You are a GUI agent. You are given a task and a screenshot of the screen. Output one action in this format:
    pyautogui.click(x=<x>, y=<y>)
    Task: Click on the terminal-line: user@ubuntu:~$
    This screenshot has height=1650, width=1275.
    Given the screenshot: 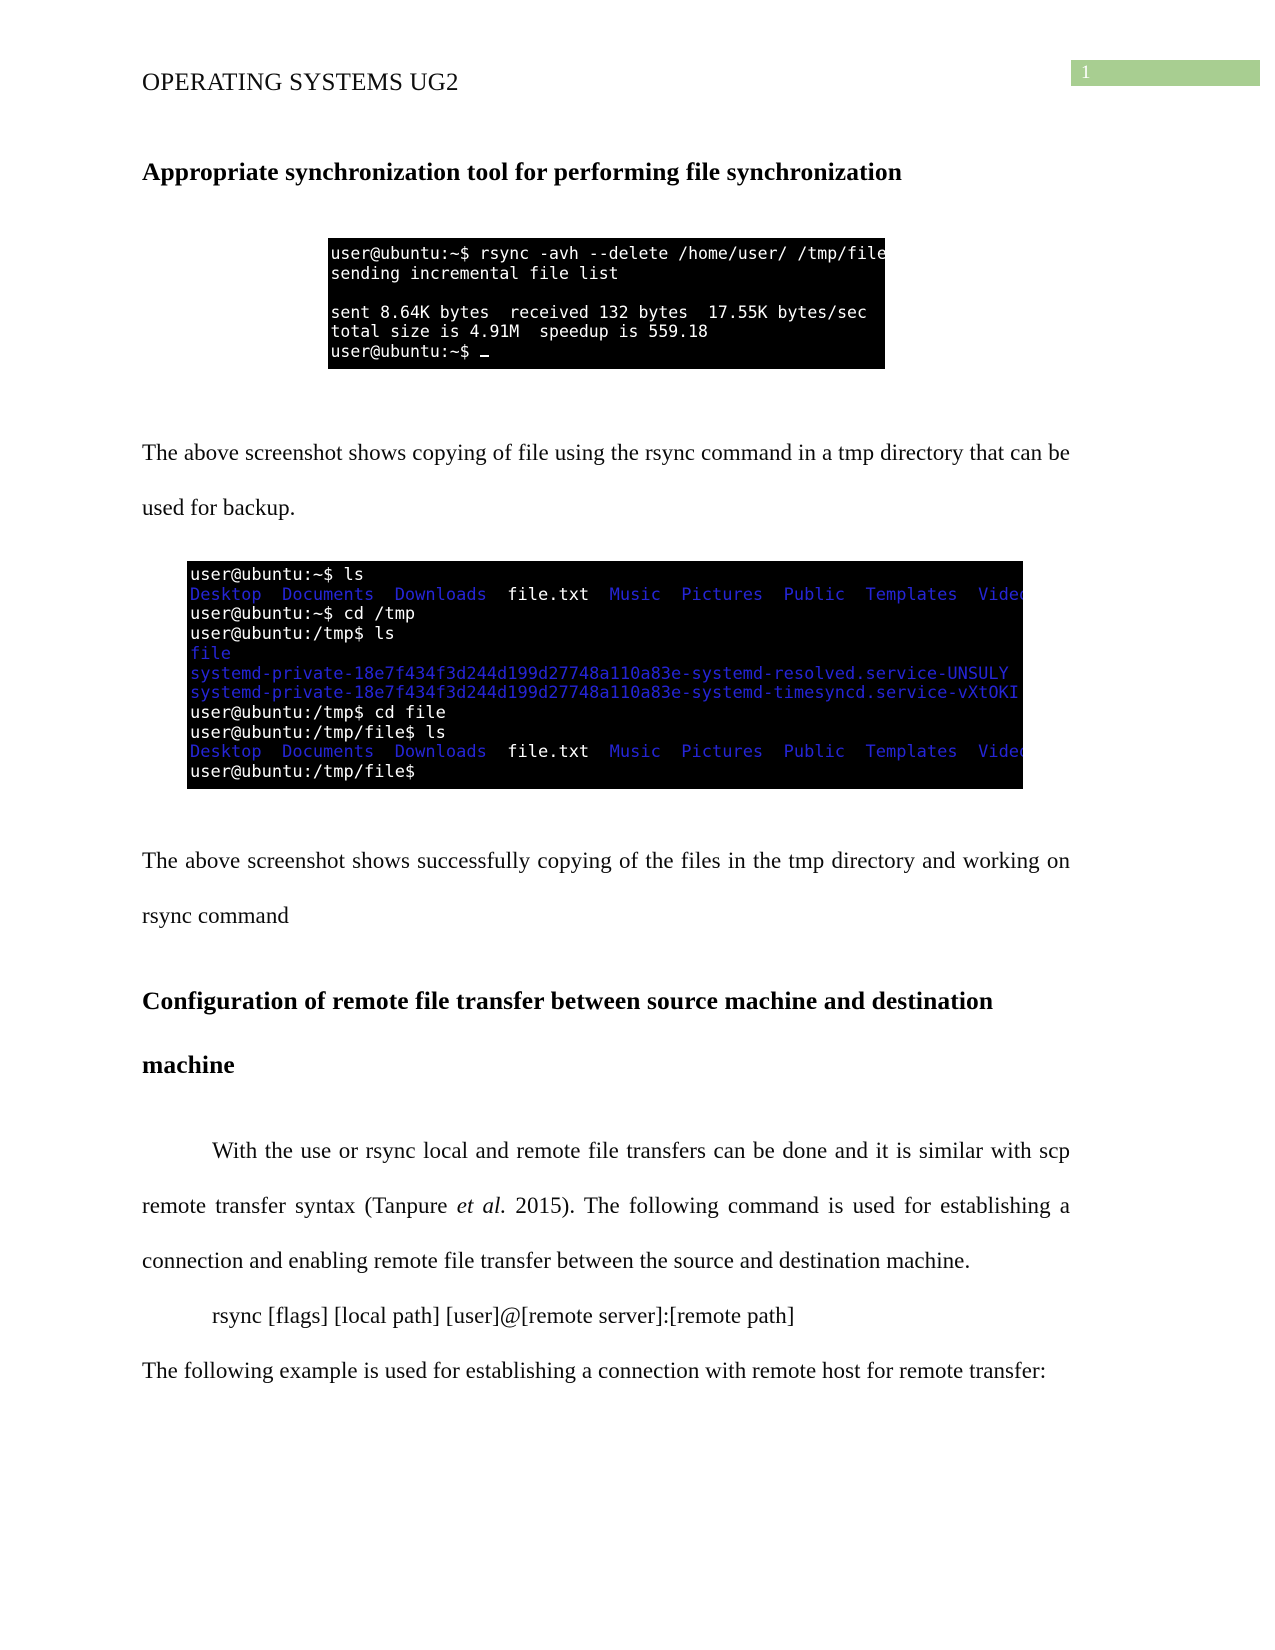 What is the action you would take?
    pyautogui.click(x=608, y=352)
    